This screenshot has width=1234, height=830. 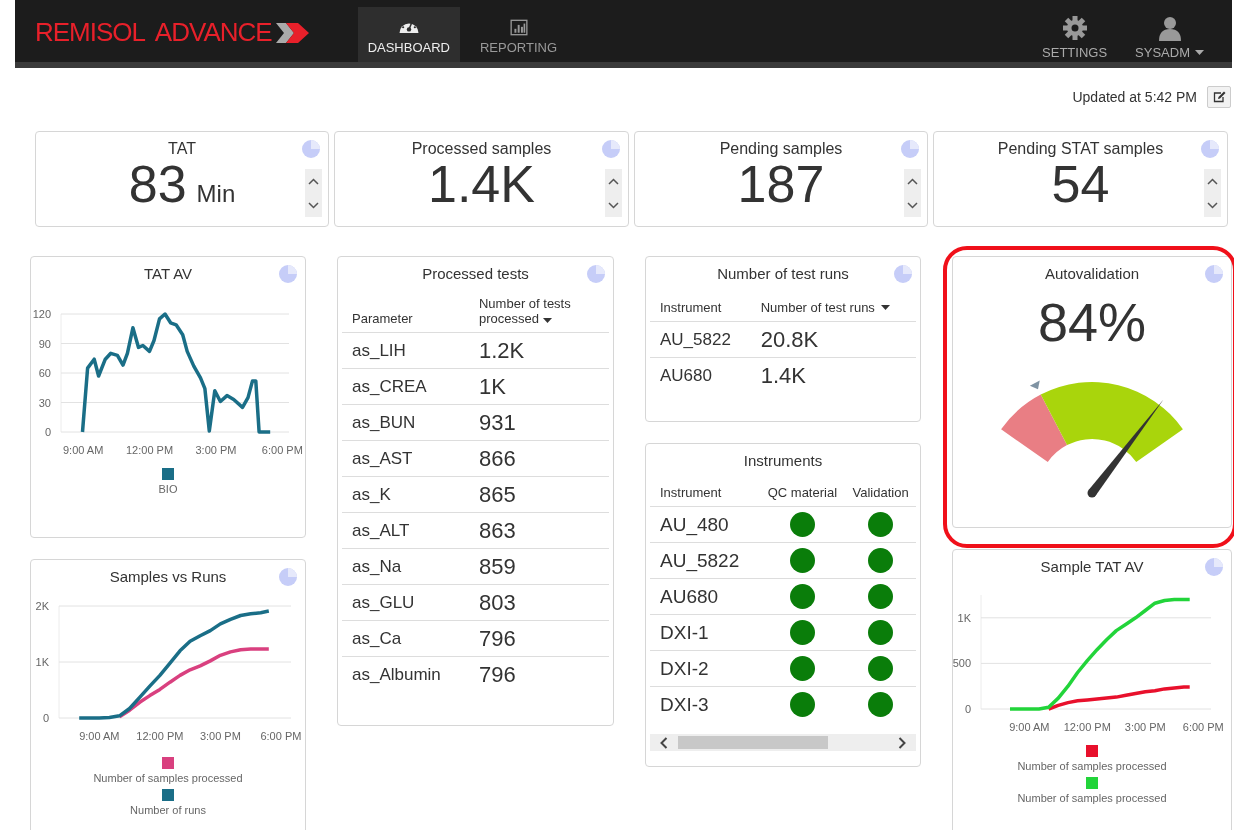 What do you see at coordinates (44, 343) in the screenshot?
I see `axis-tick-label: 90` at bounding box center [44, 343].